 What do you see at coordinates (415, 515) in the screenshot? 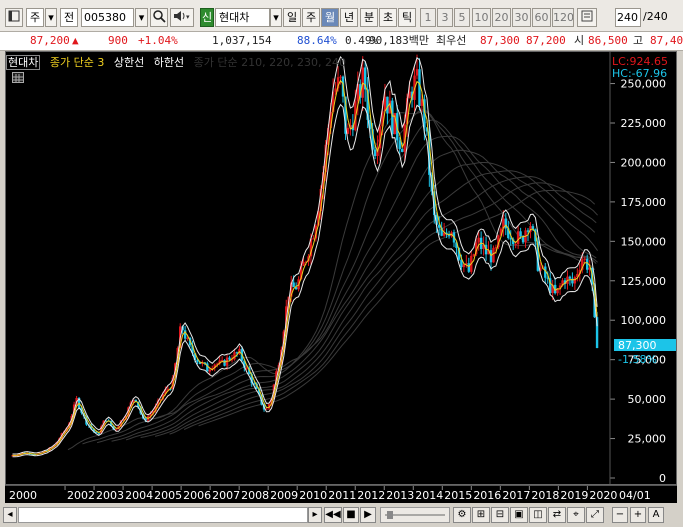
I see `speed-slider` at bounding box center [415, 515].